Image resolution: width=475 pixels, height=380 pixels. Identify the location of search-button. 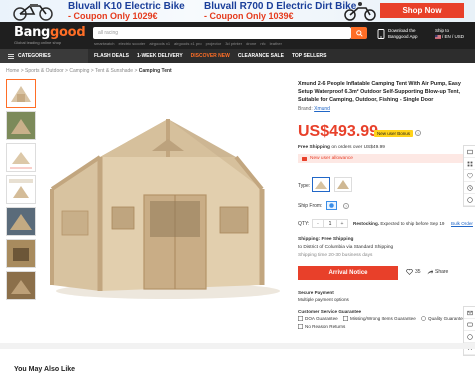
(359, 33).